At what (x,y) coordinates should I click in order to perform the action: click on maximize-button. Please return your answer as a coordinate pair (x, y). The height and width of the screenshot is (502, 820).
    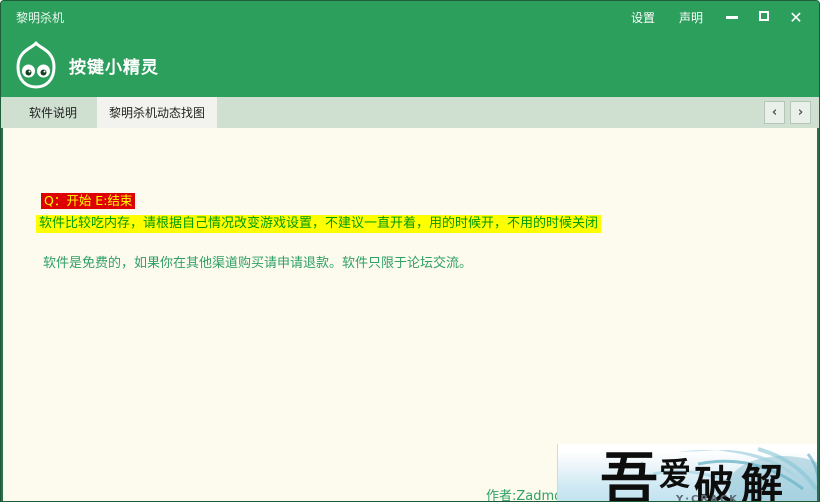
    Looking at the image, I should click on (764, 17).